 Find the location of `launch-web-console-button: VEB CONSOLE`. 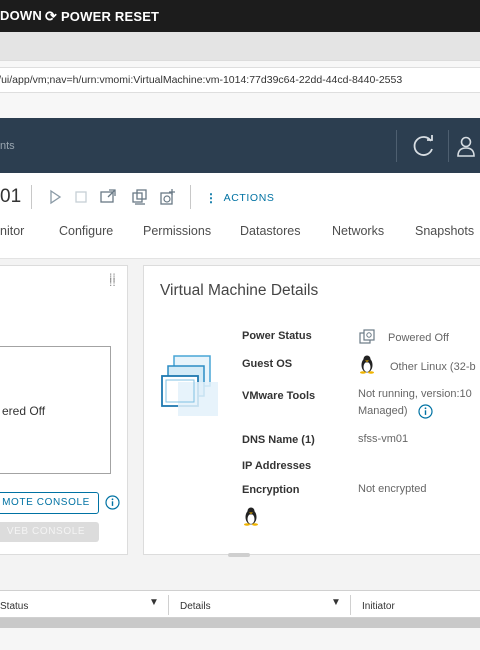

launch-web-console-button: VEB CONSOLE is located at coordinates (49, 532).